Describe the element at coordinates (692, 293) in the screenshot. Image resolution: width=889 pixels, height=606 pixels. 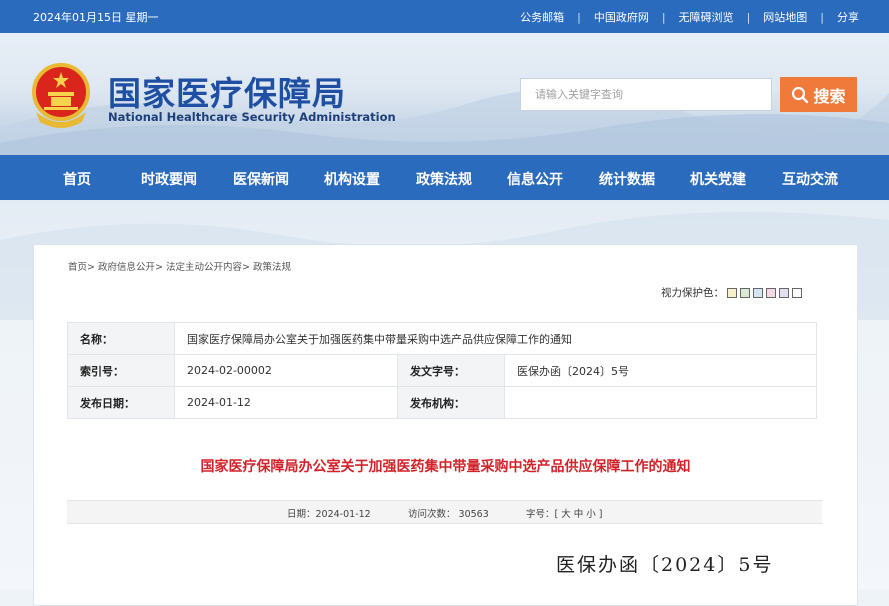
I see `eye-protection-label: 视力保护色：` at that location.